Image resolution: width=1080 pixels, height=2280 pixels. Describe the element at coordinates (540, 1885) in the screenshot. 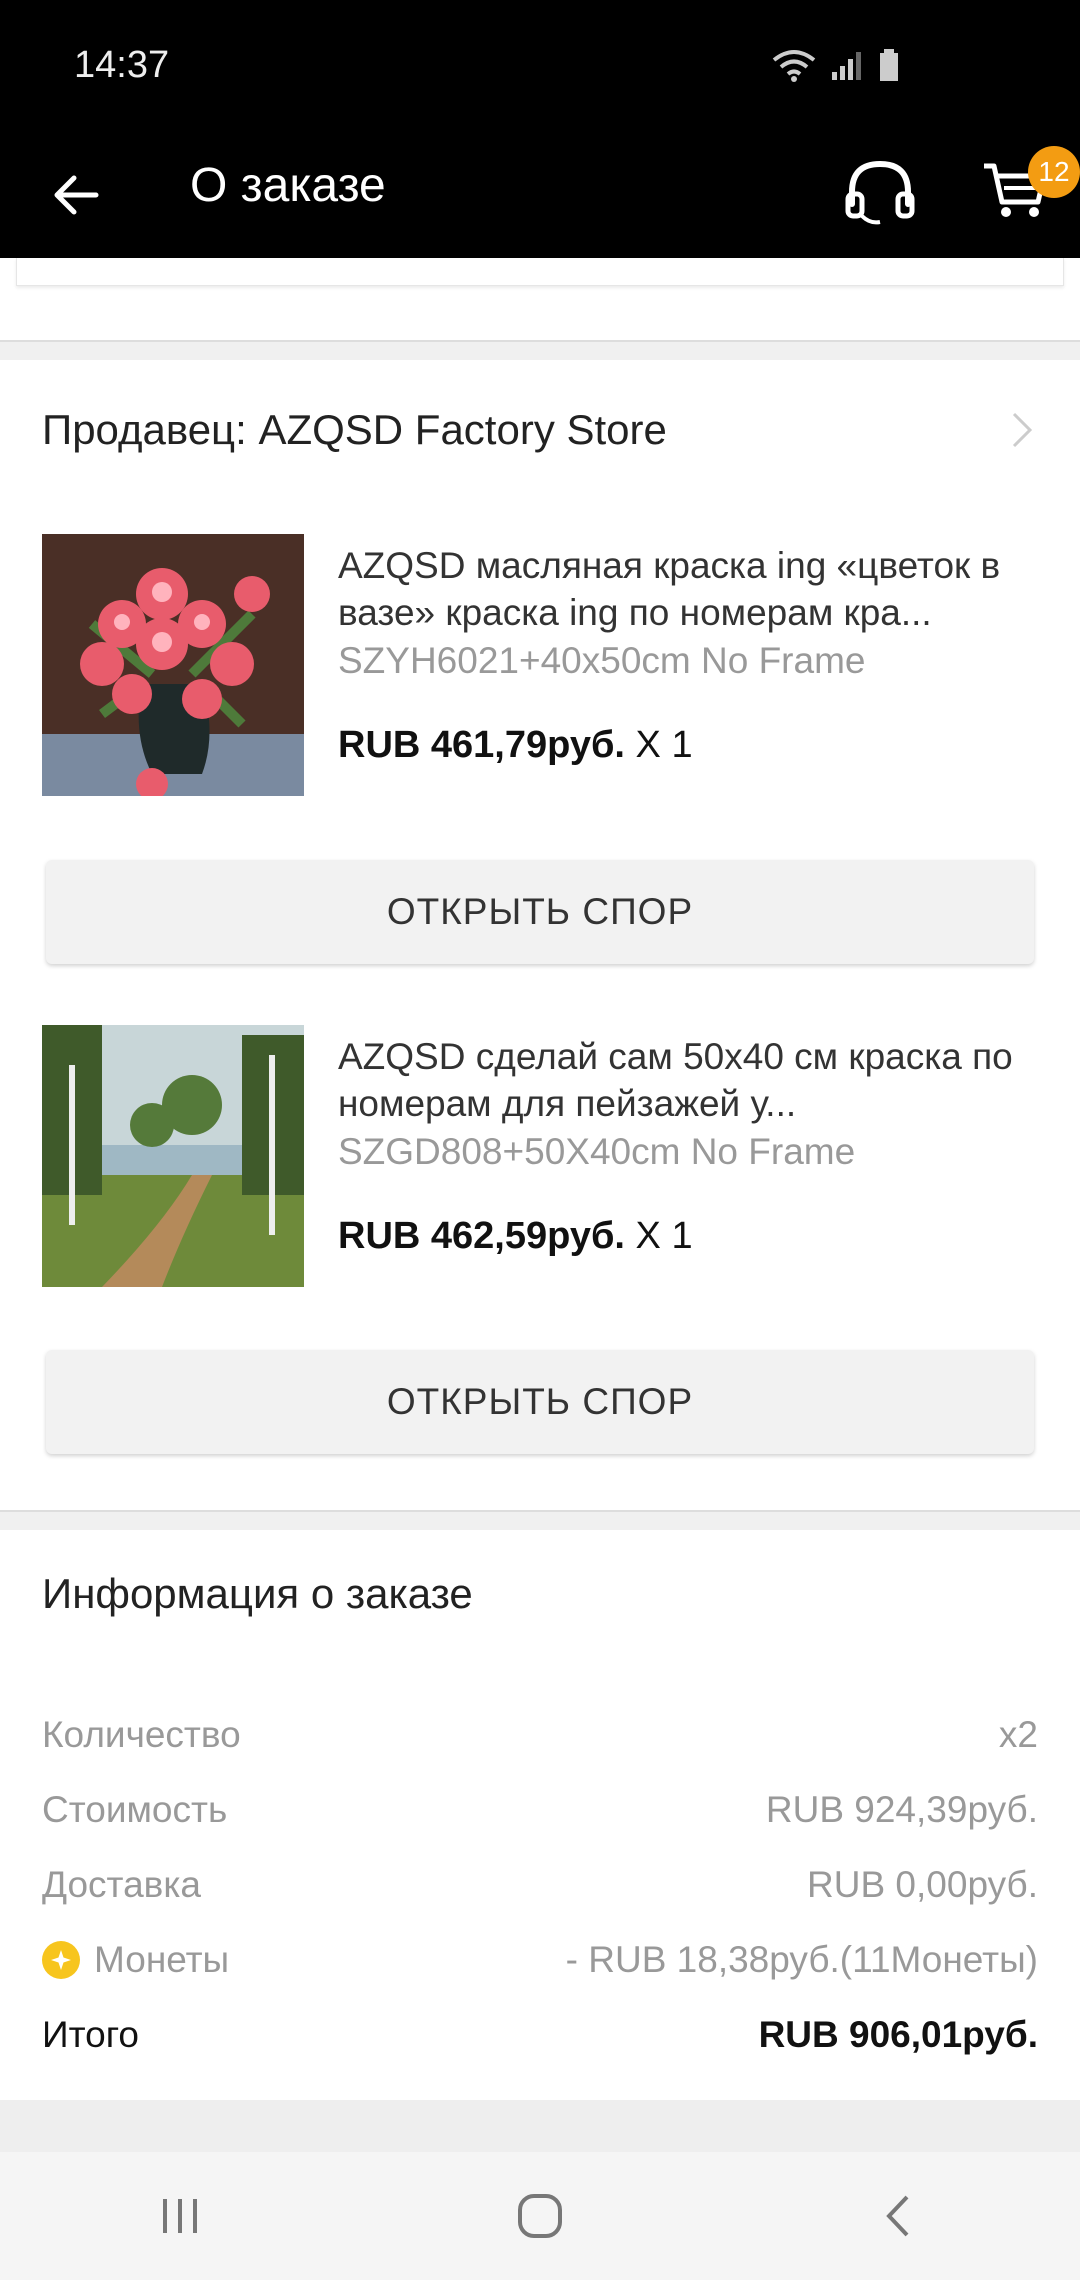

I see `info-row-shipping: Доставка RUB 0,00руб.` at that location.